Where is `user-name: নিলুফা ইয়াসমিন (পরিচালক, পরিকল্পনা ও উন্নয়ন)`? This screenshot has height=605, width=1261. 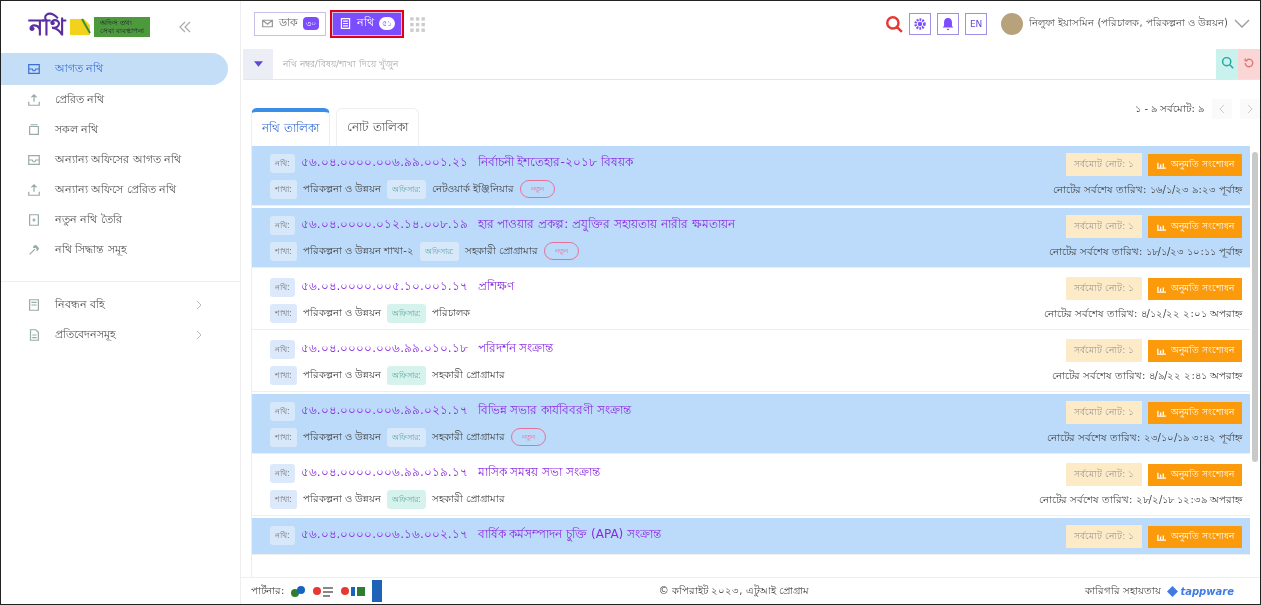
user-name: নিলুফা ইয়াসমিন (পরিচালক, পরিকল্পনা ও উন্নয়ন) is located at coordinates (1128, 23).